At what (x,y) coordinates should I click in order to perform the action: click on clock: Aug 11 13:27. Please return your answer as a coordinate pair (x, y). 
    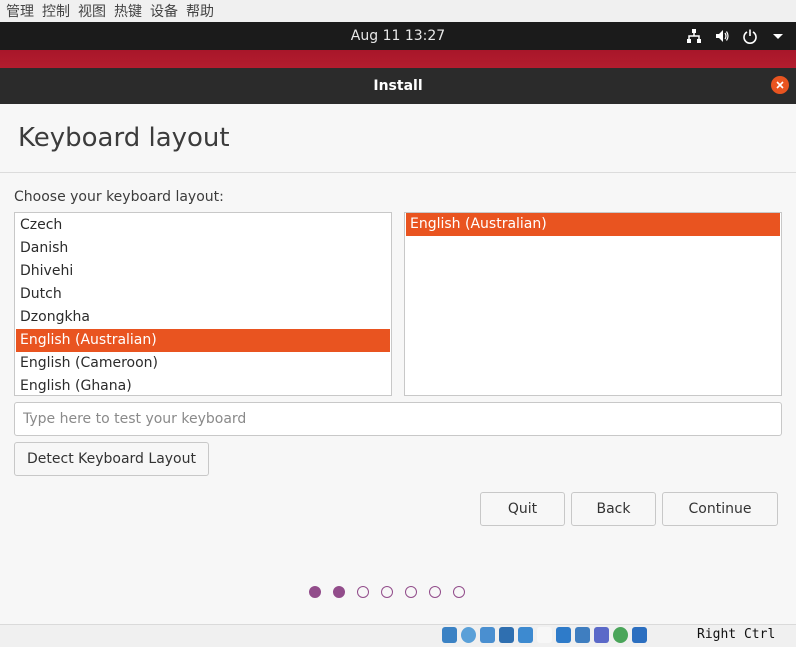
    Looking at the image, I should click on (398, 36).